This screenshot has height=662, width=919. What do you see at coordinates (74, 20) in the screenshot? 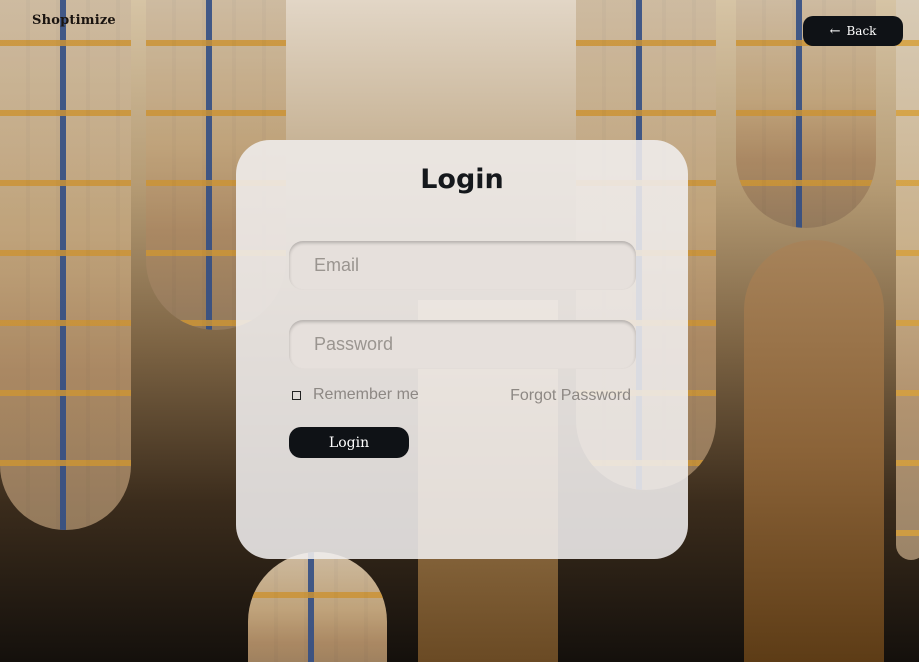
I see `brand-logo: Shoptimize` at bounding box center [74, 20].